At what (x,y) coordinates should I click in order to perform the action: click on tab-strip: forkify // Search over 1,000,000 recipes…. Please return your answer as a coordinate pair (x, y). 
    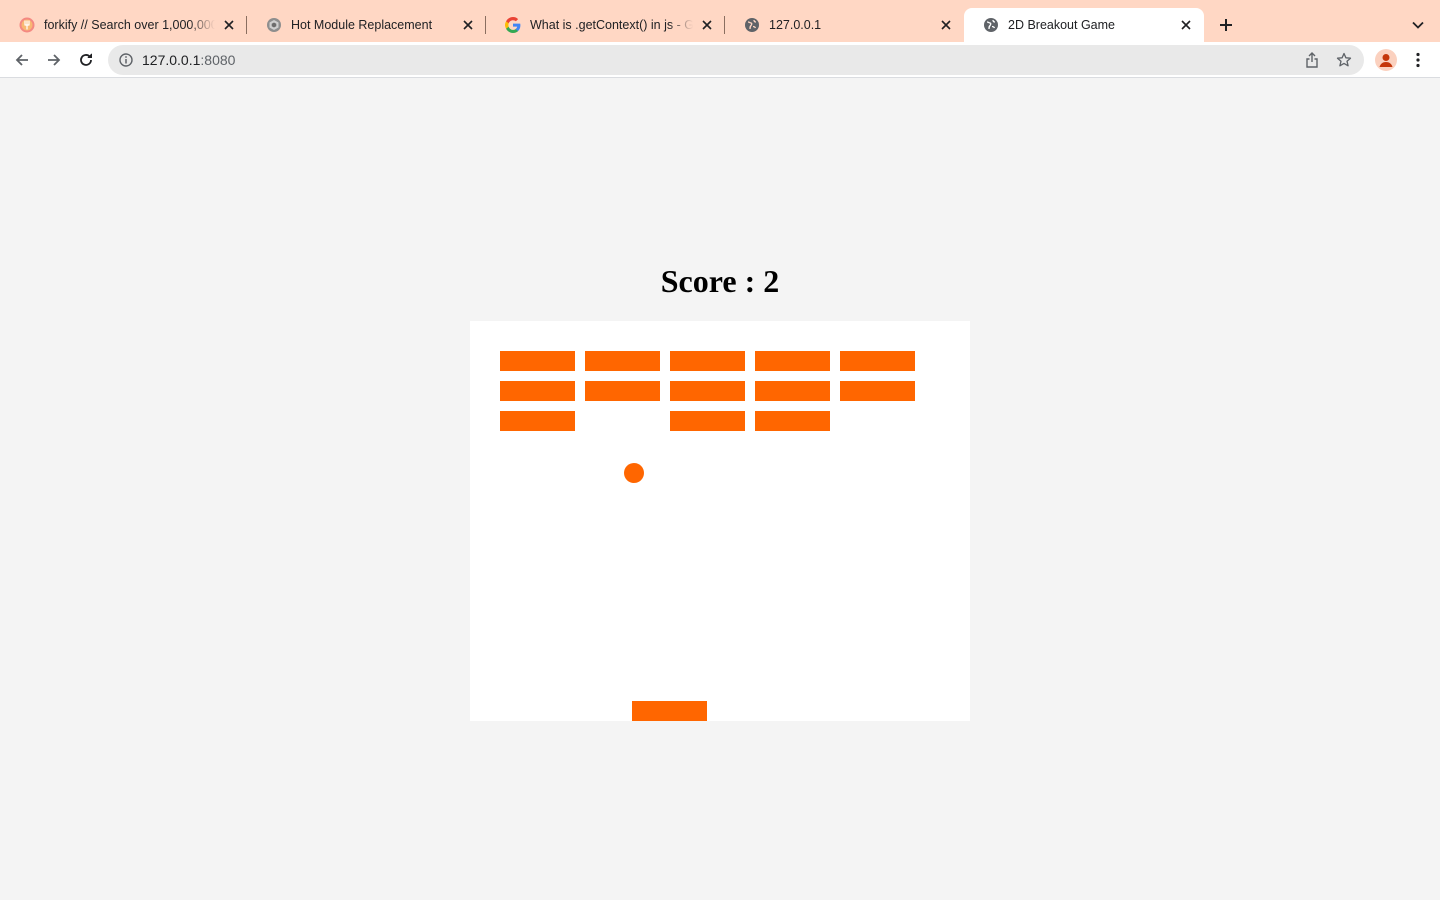
    Looking at the image, I should click on (720, 21).